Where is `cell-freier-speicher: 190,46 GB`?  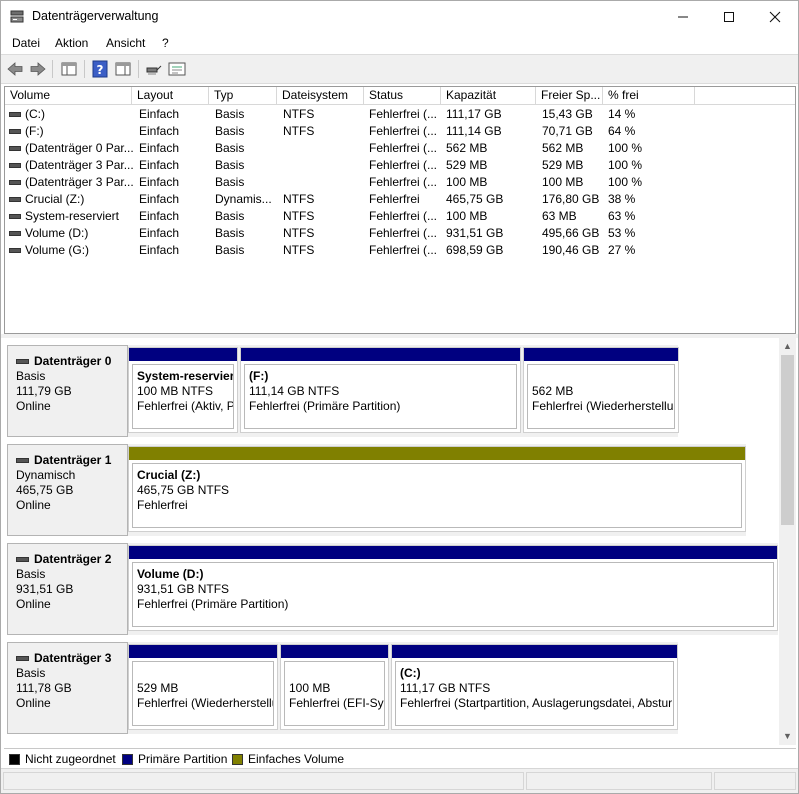 cell-freier-speicher: 190,46 GB is located at coordinates (571, 250).